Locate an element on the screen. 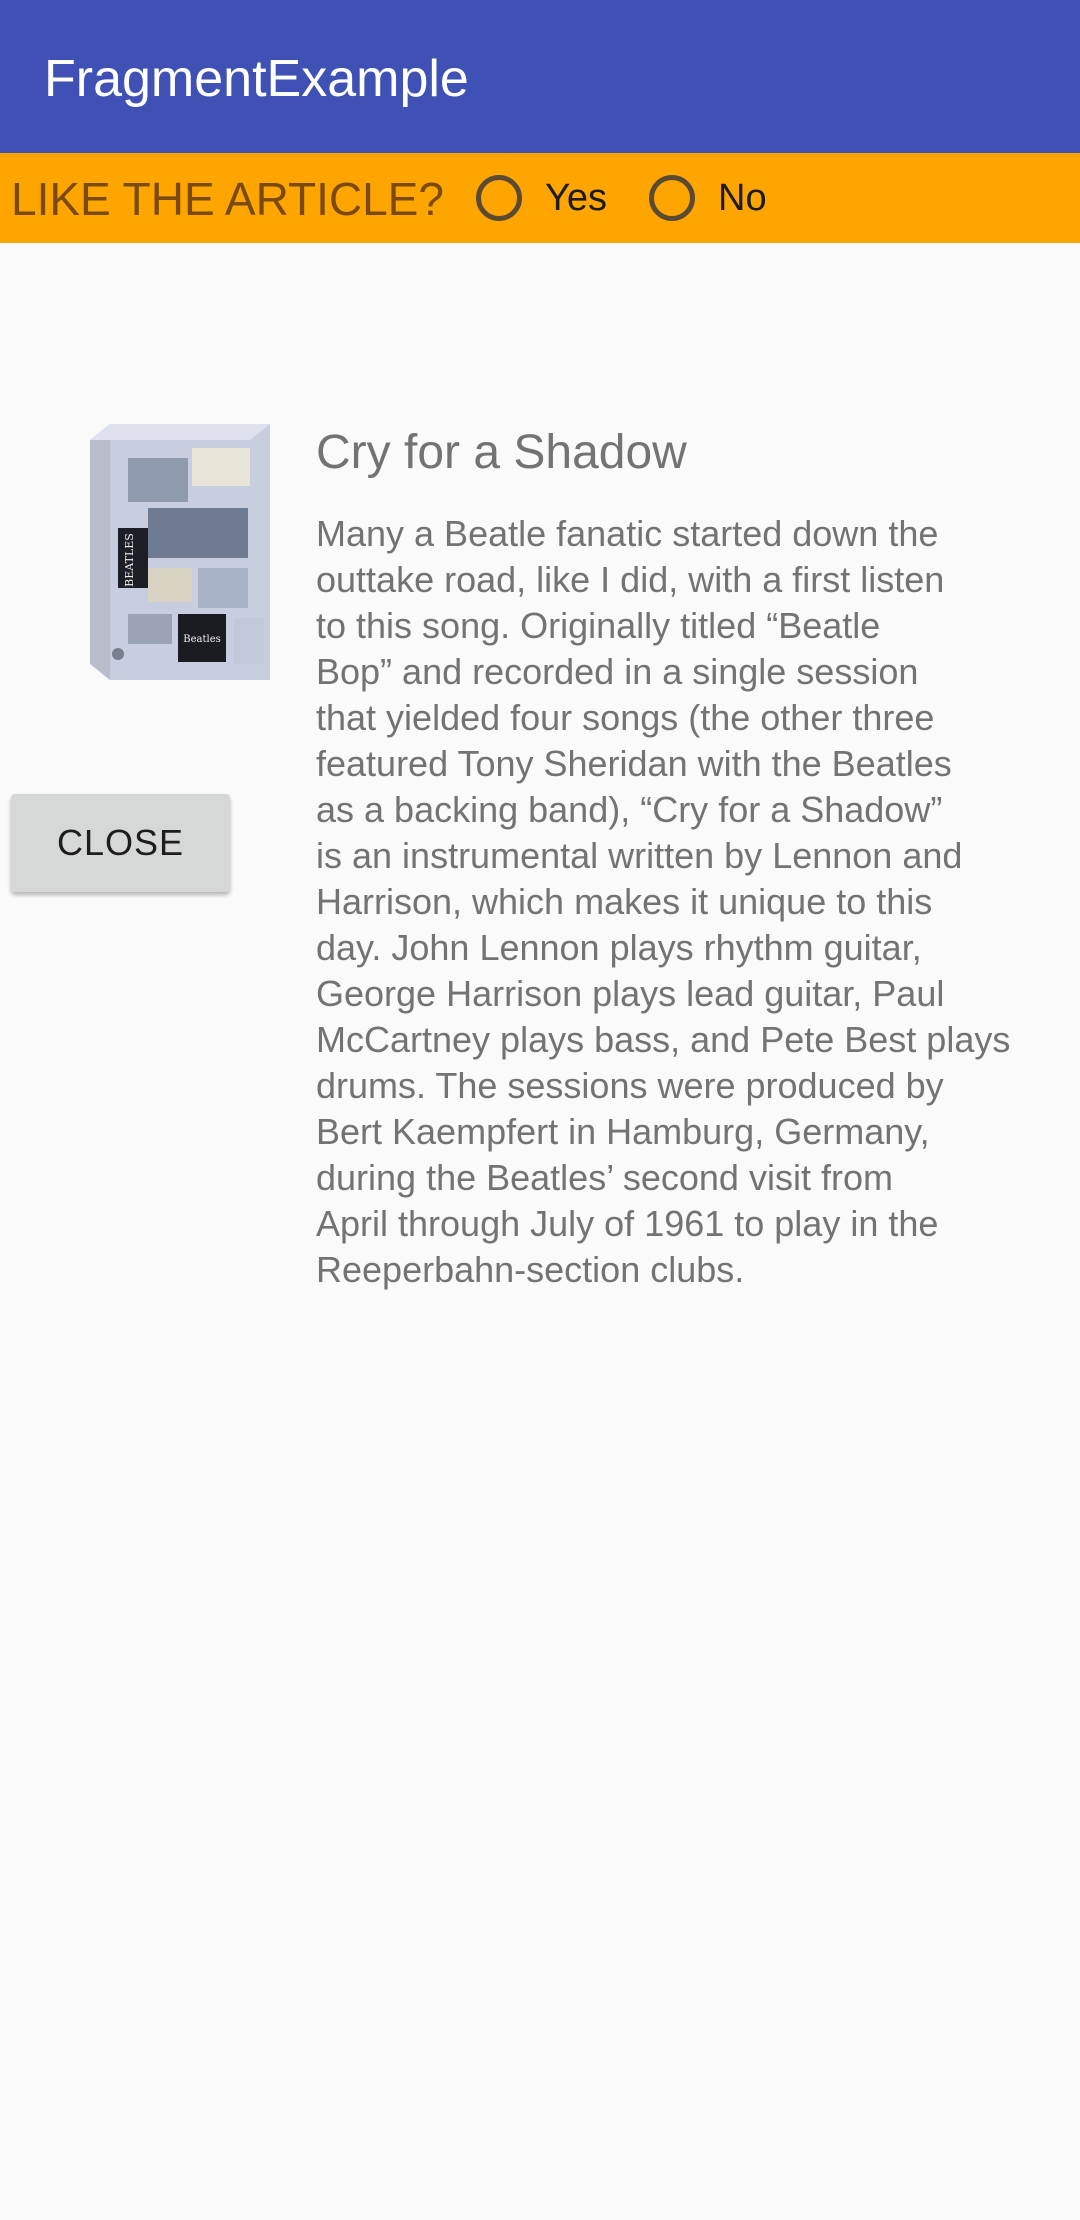 The image size is (1080, 2220). box-top is located at coordinates (180, 432).